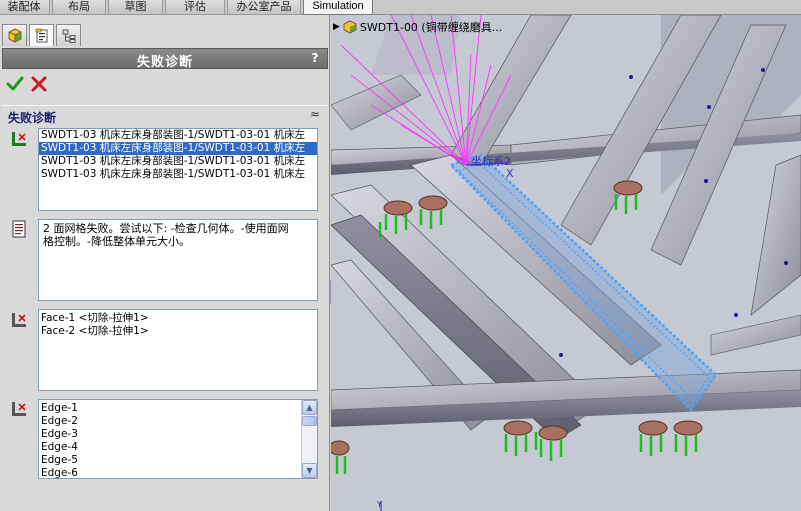 This screenshot has height=511, width=801. What do you see at coordinates (15, 84) in the screenshot?
I see `ok-button` at bounding box center [15, 84].